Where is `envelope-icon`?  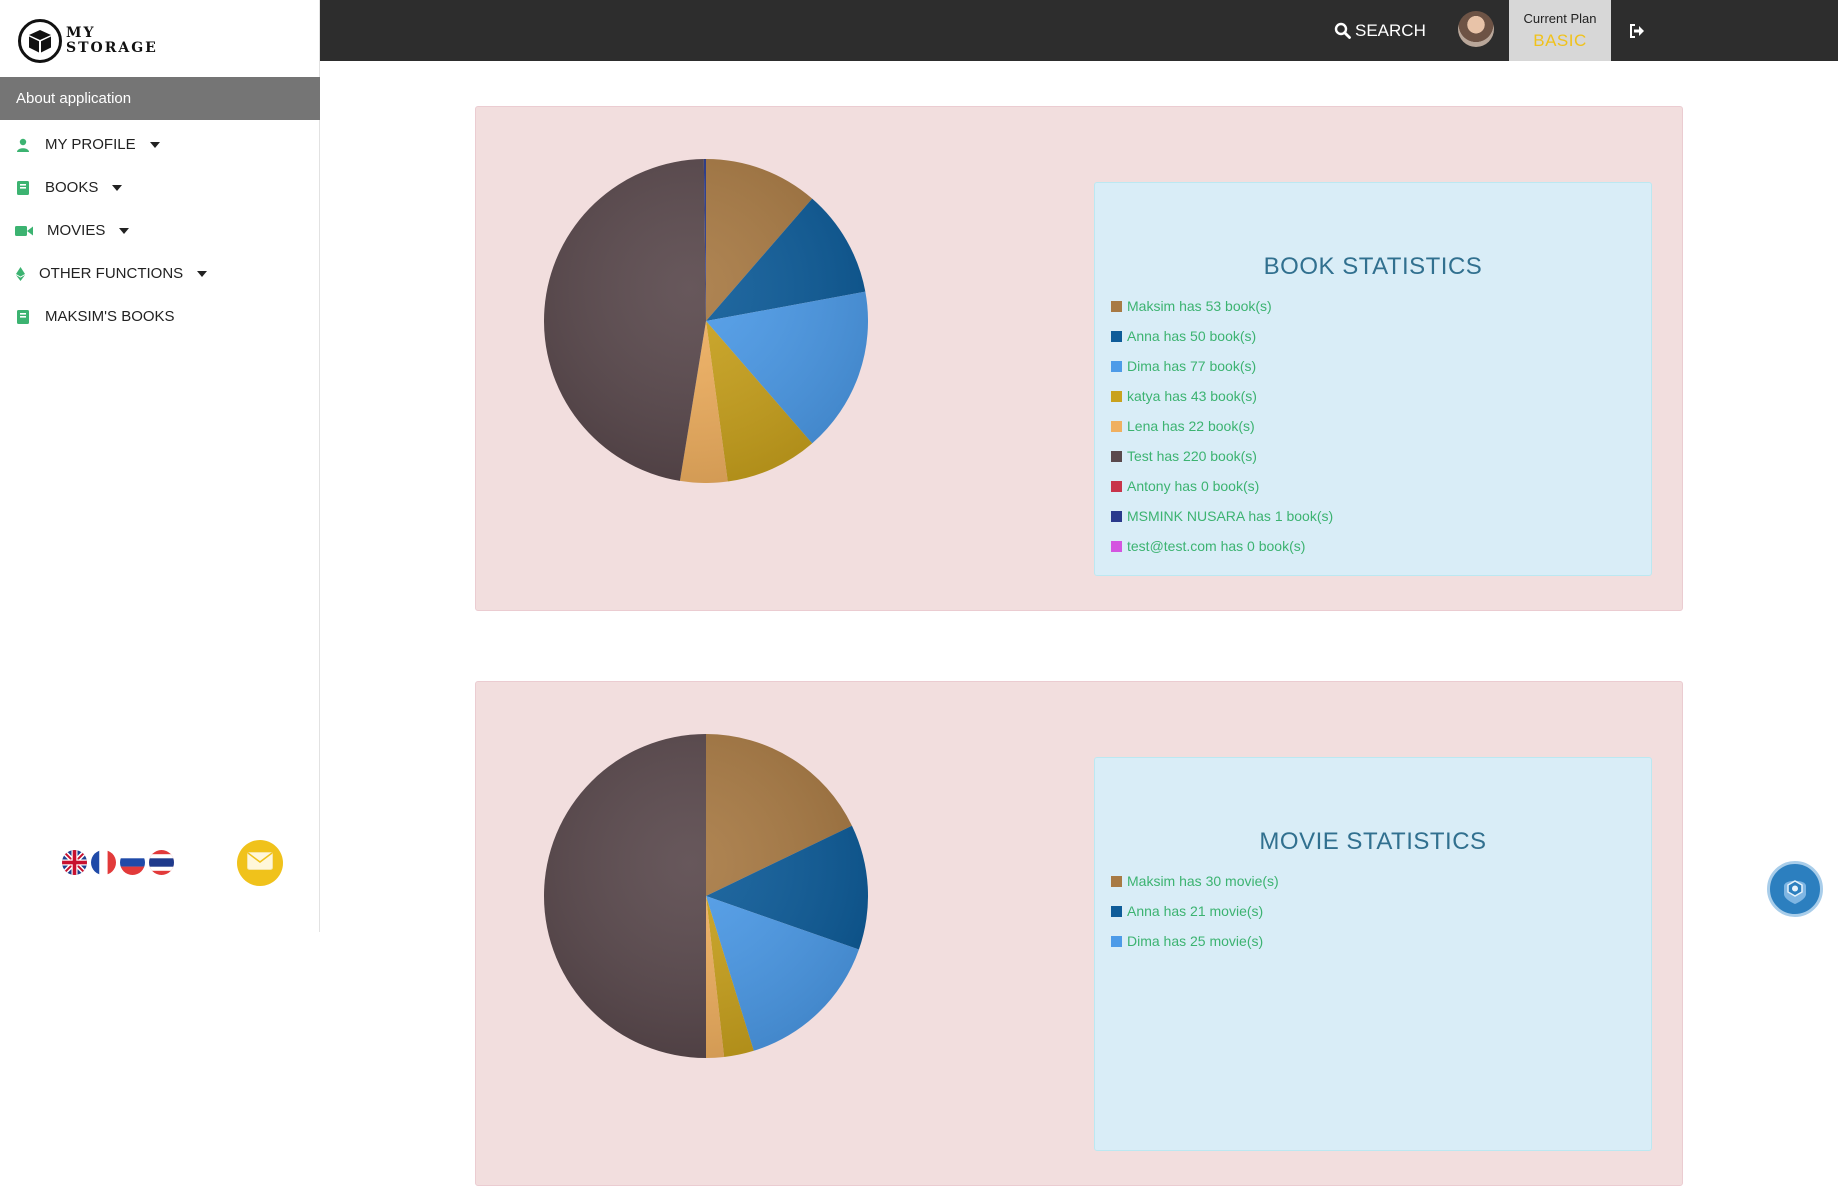
envelope-icon is located at coordinates (260, 863).